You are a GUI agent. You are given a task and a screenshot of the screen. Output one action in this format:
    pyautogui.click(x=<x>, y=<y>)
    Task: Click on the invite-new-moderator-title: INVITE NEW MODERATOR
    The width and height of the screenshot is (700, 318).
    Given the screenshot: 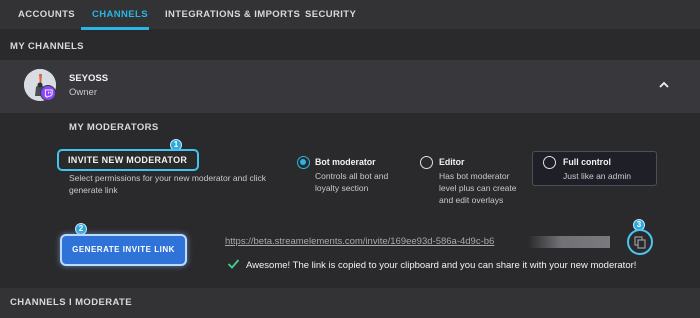 What is the action you would take?
    pyautogui.click(x=128, y=160)
    